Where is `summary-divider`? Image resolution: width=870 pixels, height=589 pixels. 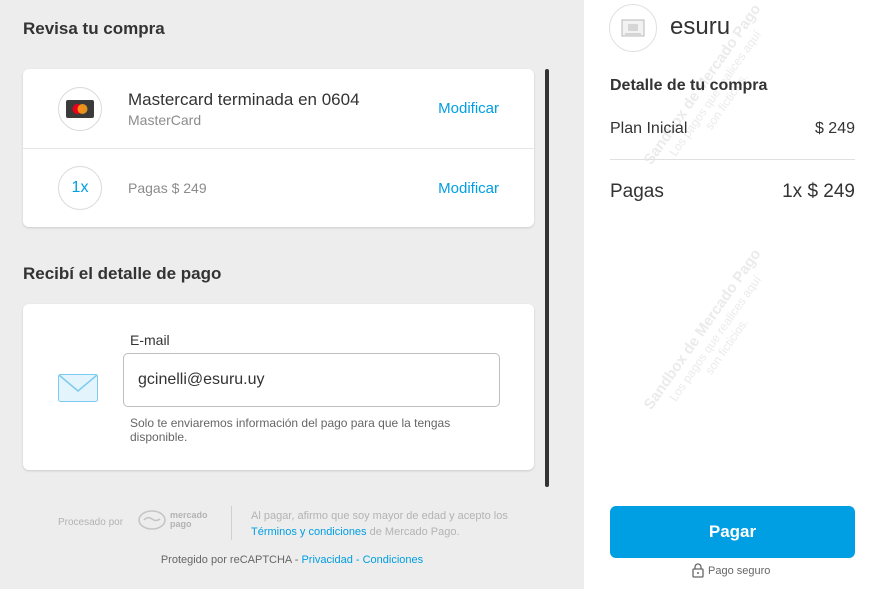
summary-divider is located at coordinates (732, 159).